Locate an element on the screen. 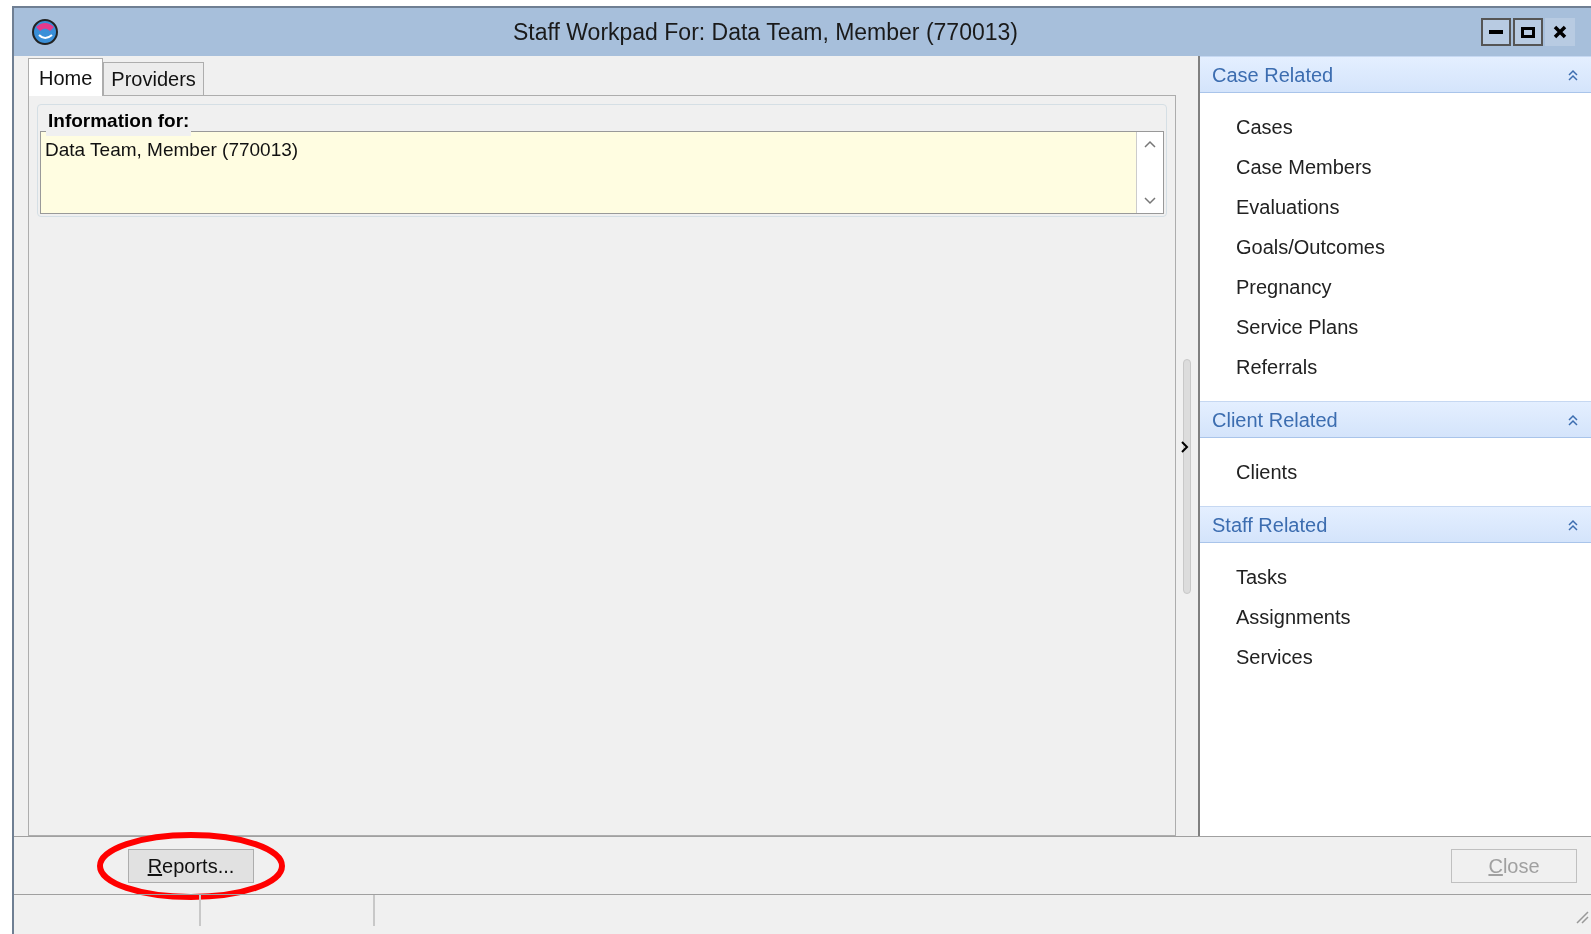 The height and width of the screenshot is (934, 1591). nav-link: Case Members is located at coordinates (1304, 167).